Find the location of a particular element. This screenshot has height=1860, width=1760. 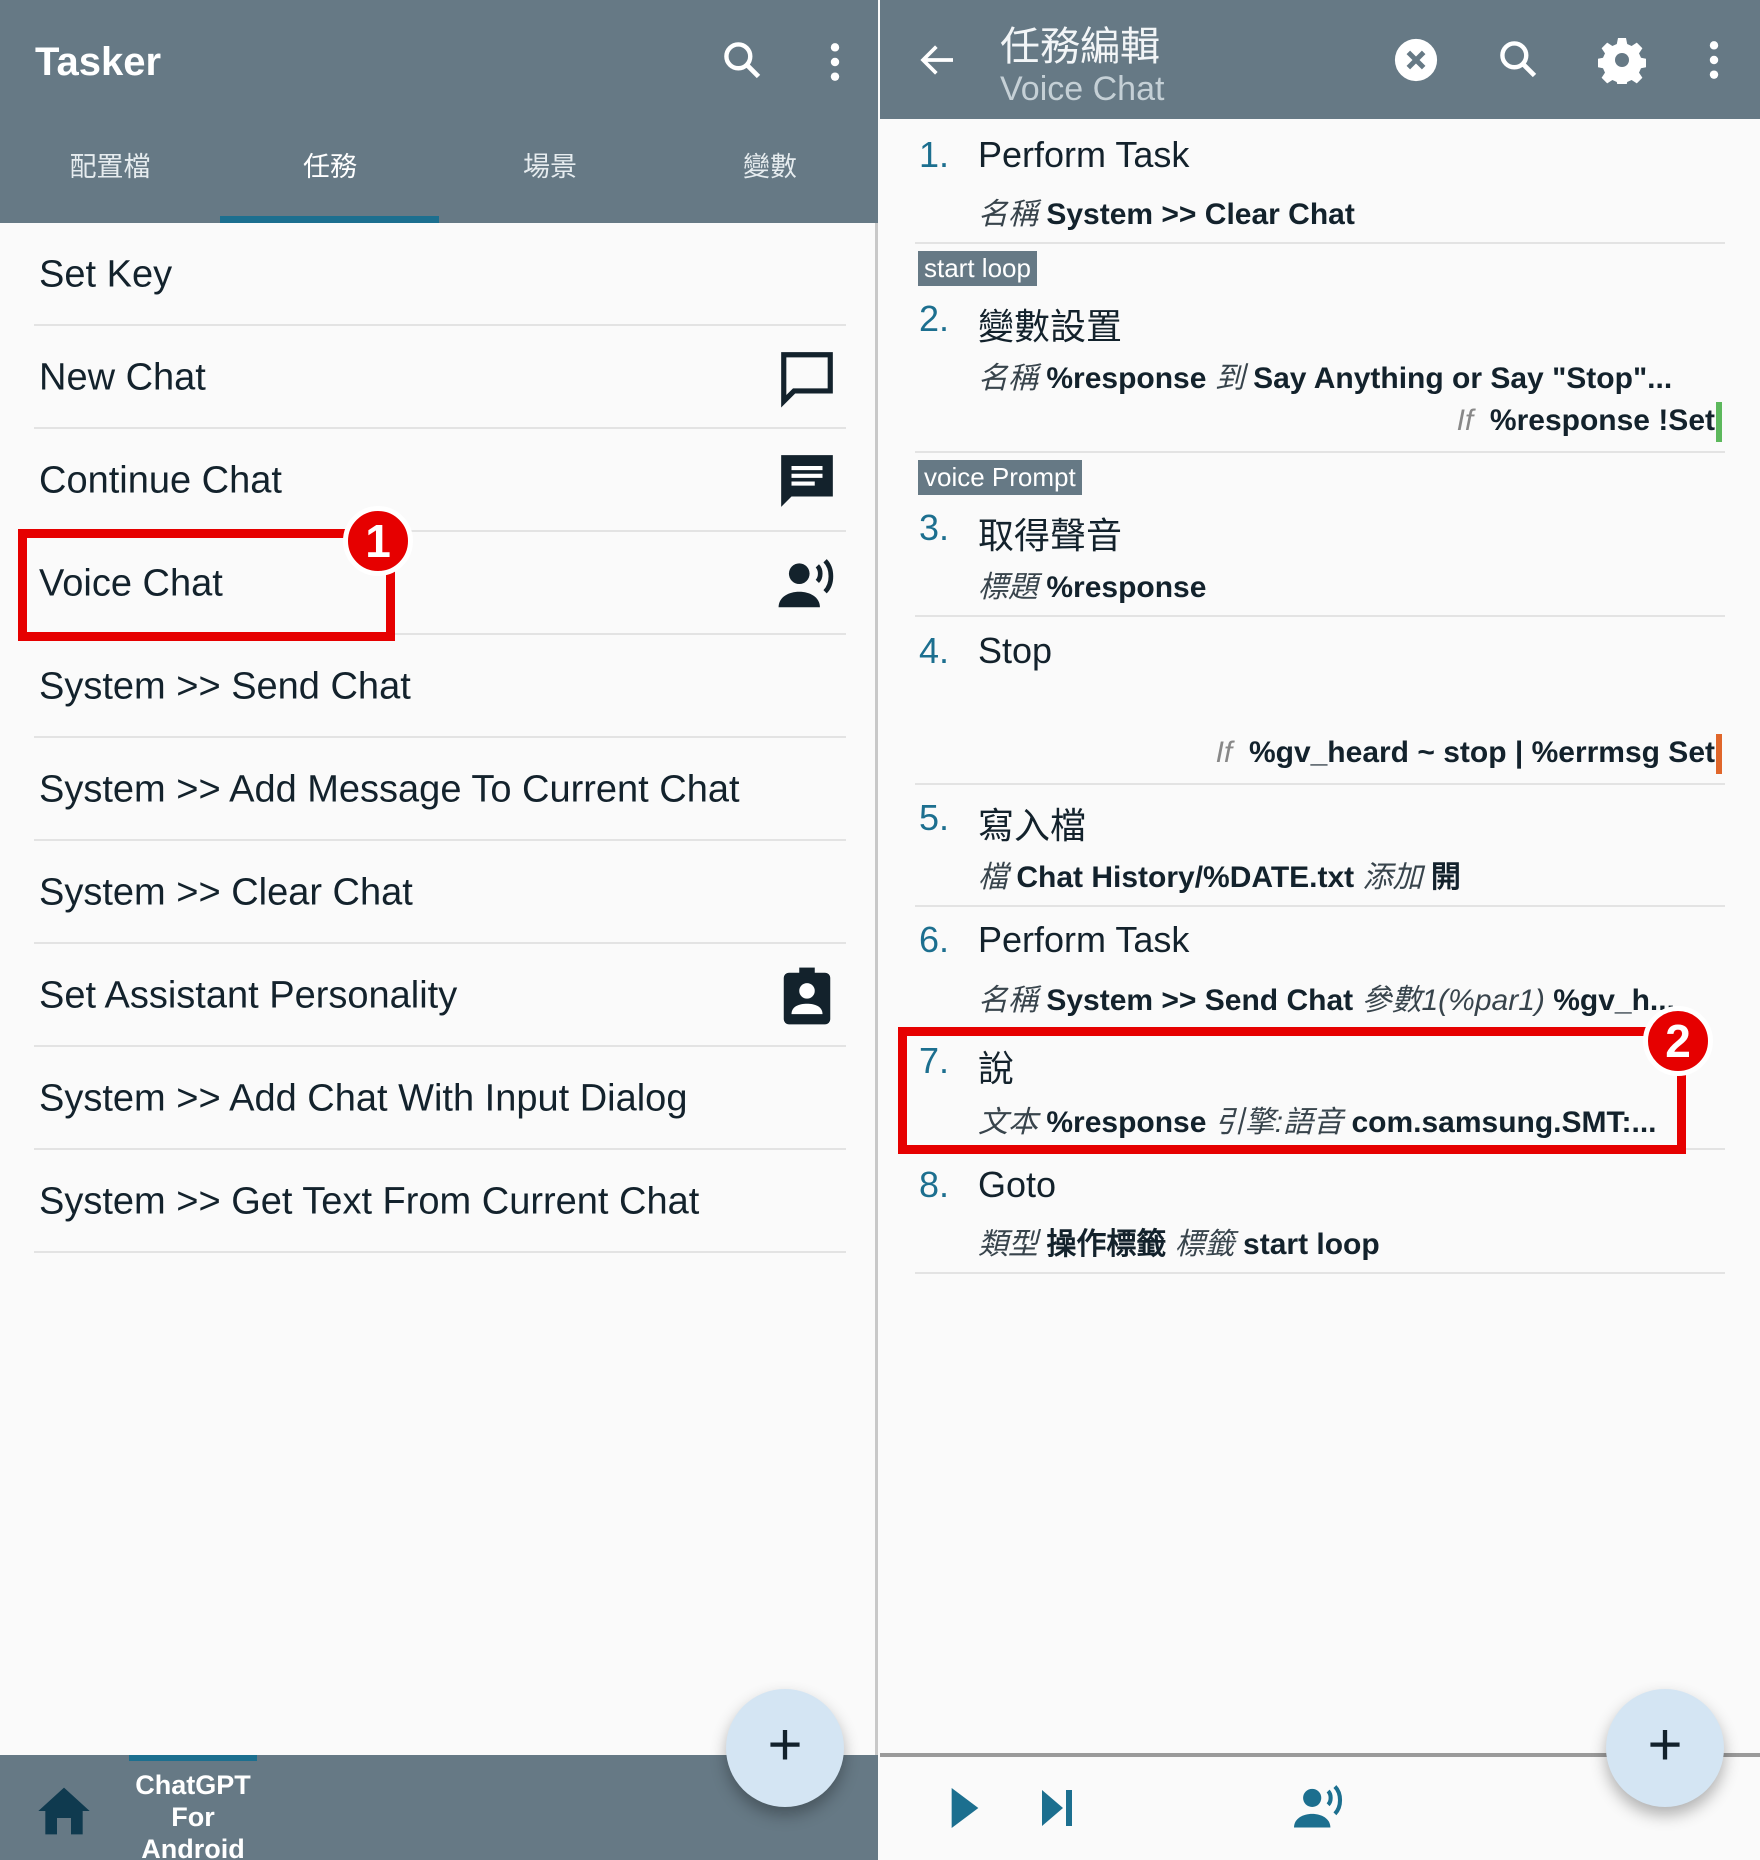

step-number: 2. is located at coordinates (934, 318).